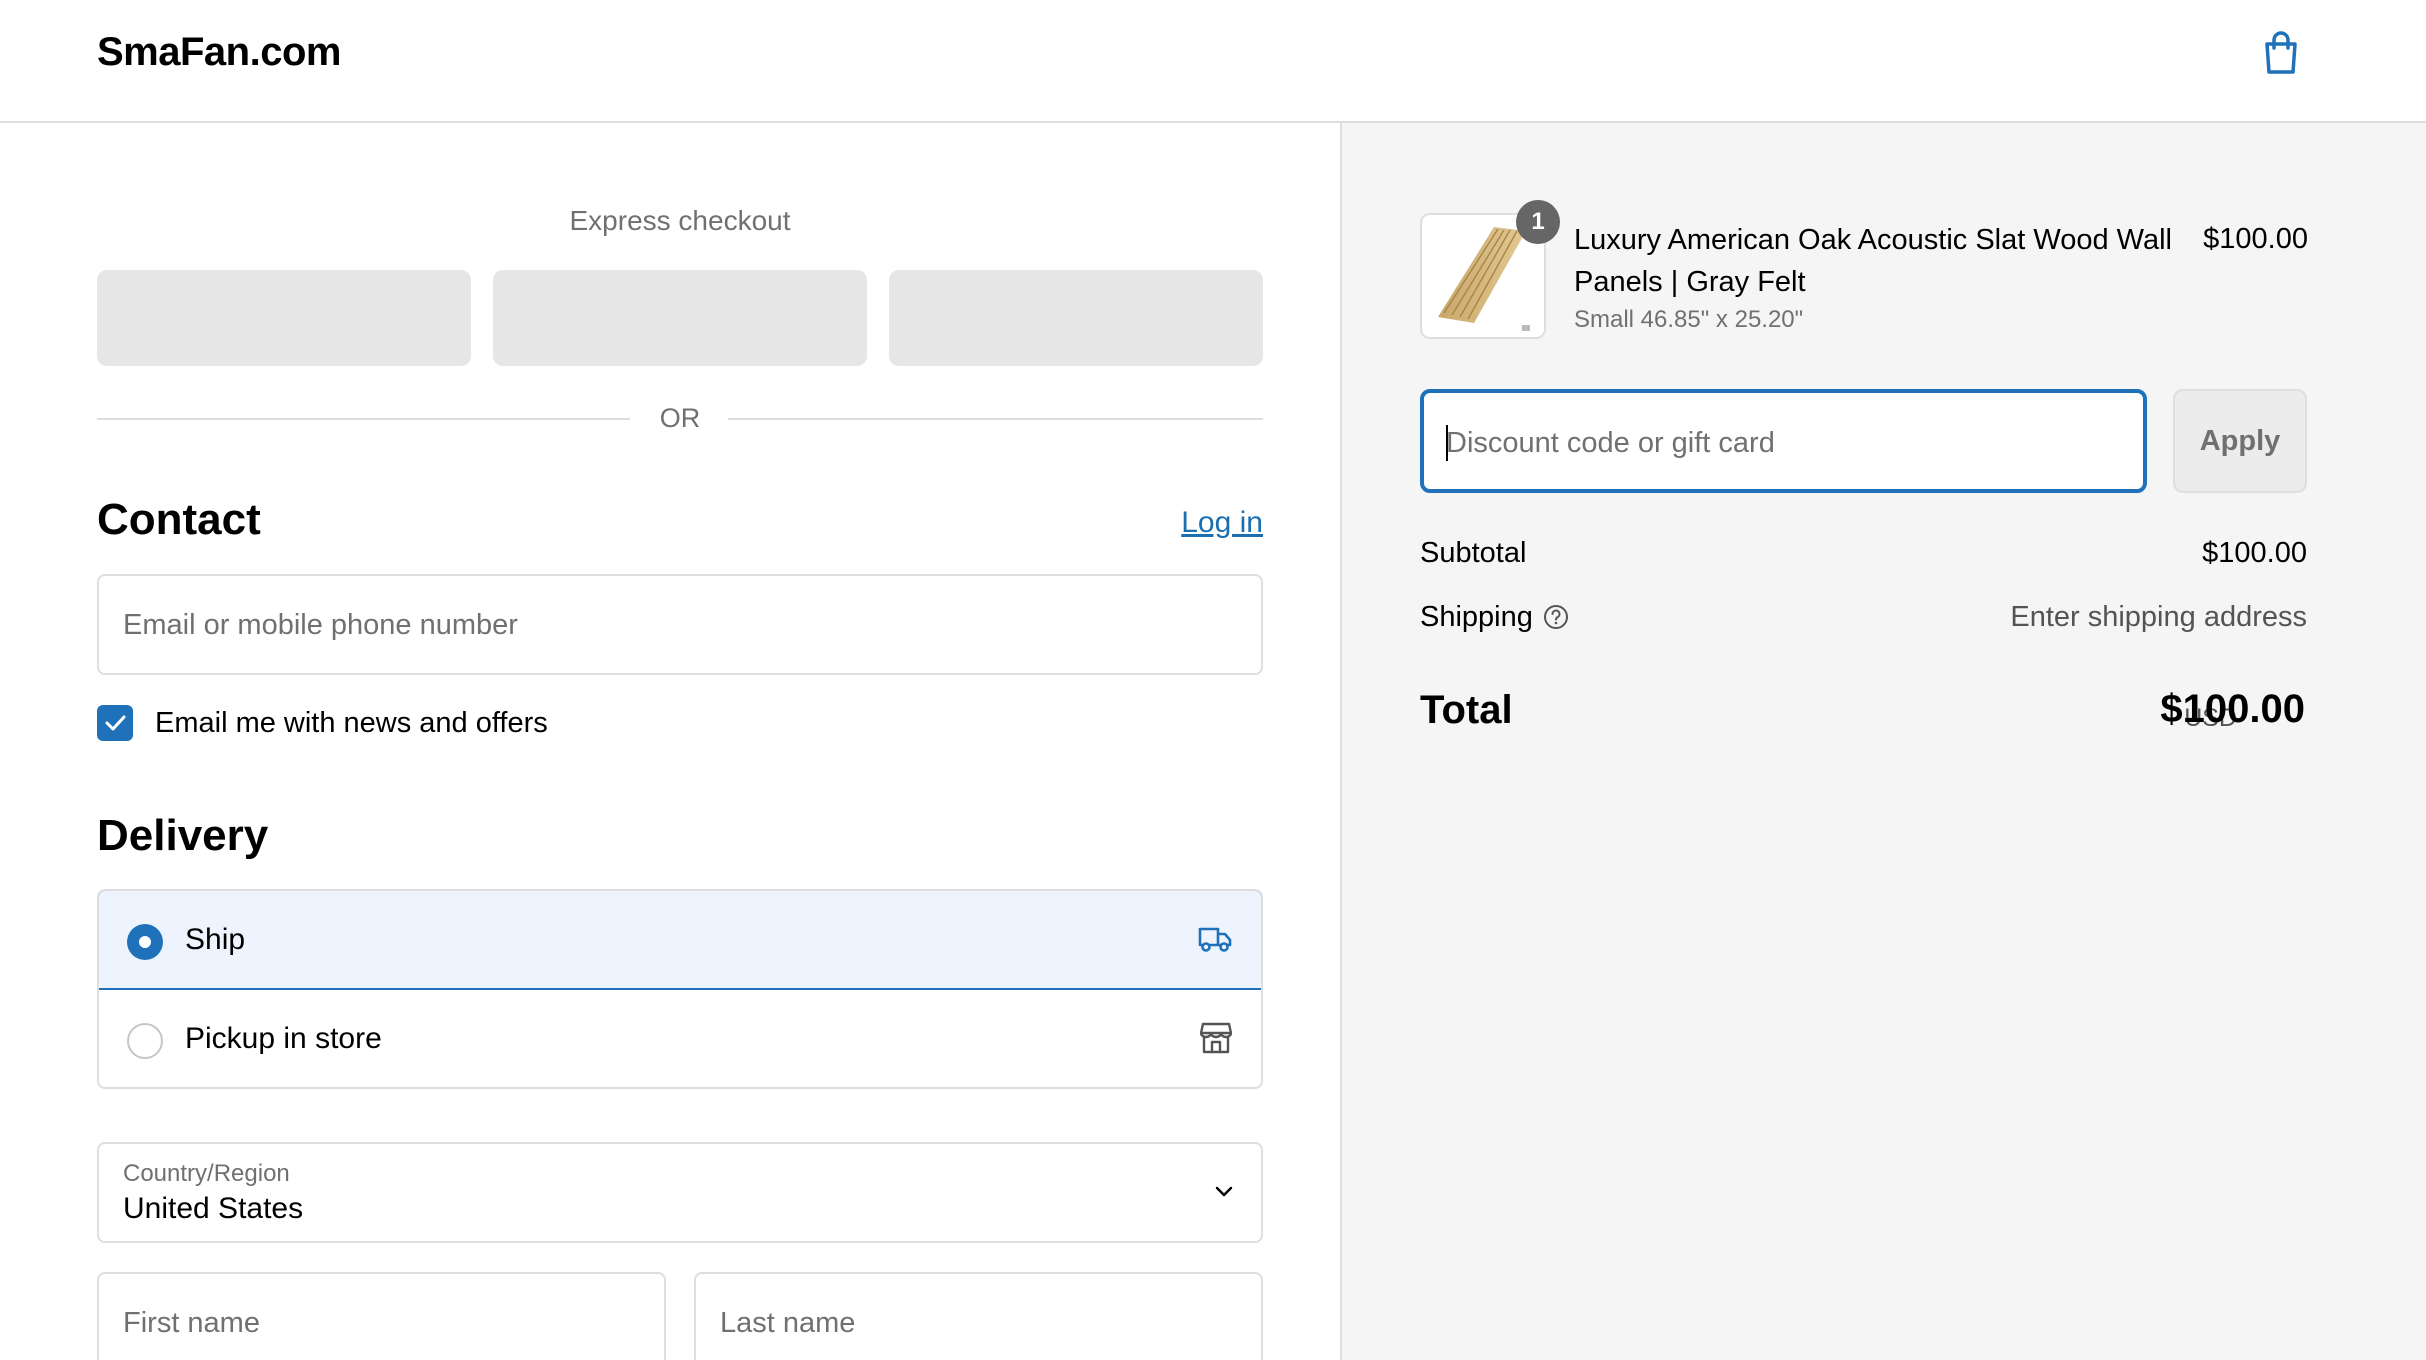  I want to click on ship-radio, so click(145, 942).